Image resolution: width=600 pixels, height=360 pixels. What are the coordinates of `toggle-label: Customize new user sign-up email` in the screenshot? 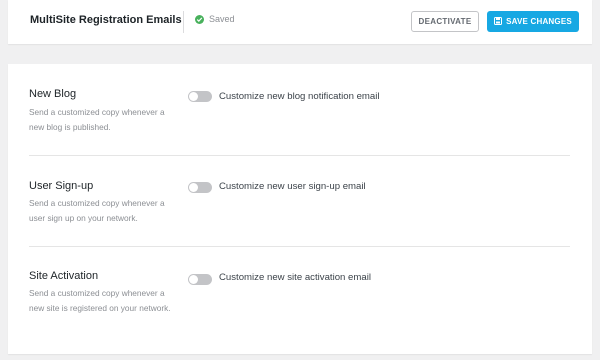 It's located at (292, 186).